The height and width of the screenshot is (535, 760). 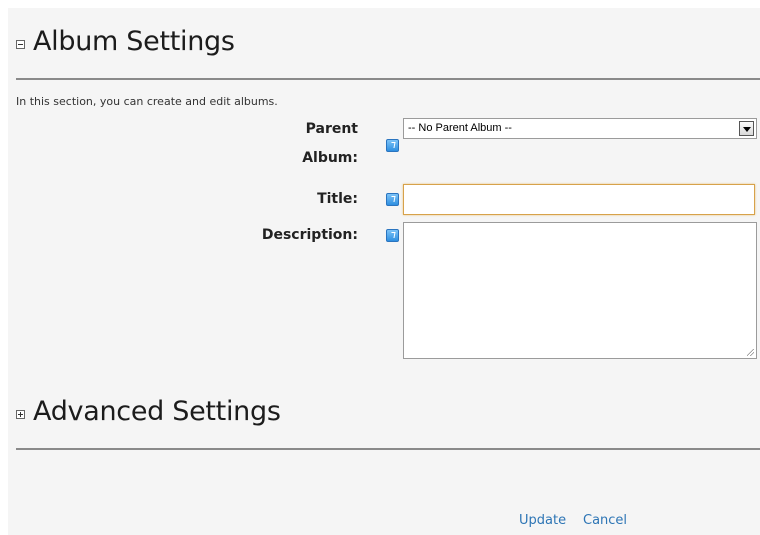 I want to click on expand-icon, so click(x=20, y=414).